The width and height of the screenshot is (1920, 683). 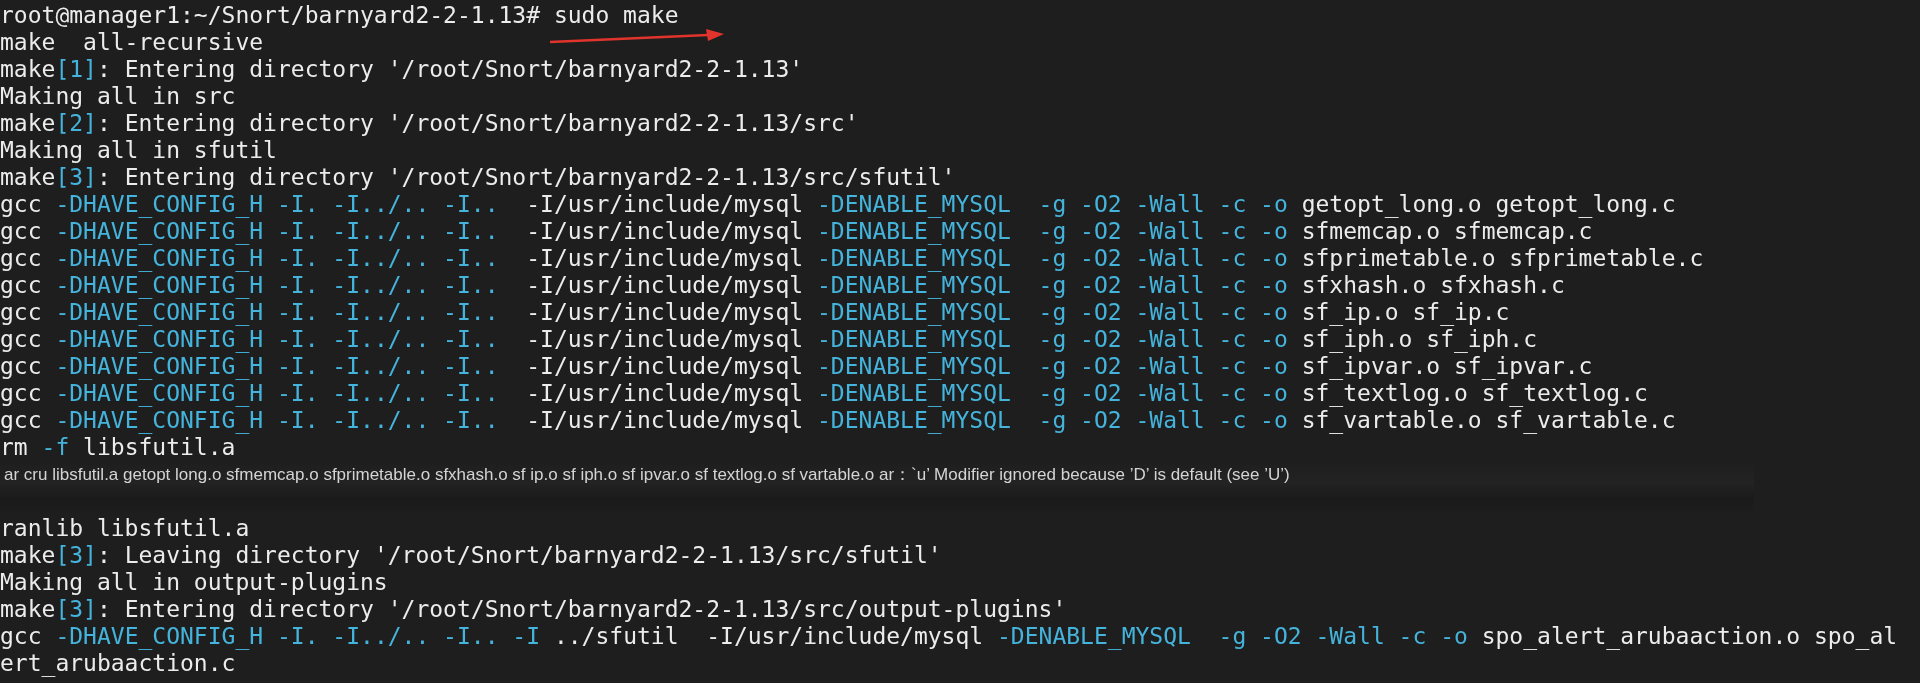 What do you see at coordinates (194, 582) in the screenshot?
I see `terminal-line: Making all in output-plugins` at bounding box center [194, 582].